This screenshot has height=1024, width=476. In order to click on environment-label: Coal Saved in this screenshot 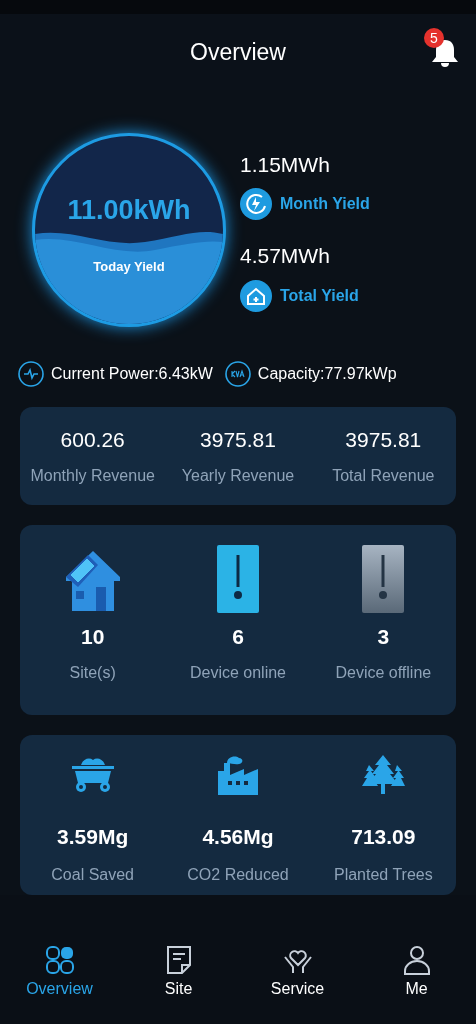, I will do `click(92, 874)`.